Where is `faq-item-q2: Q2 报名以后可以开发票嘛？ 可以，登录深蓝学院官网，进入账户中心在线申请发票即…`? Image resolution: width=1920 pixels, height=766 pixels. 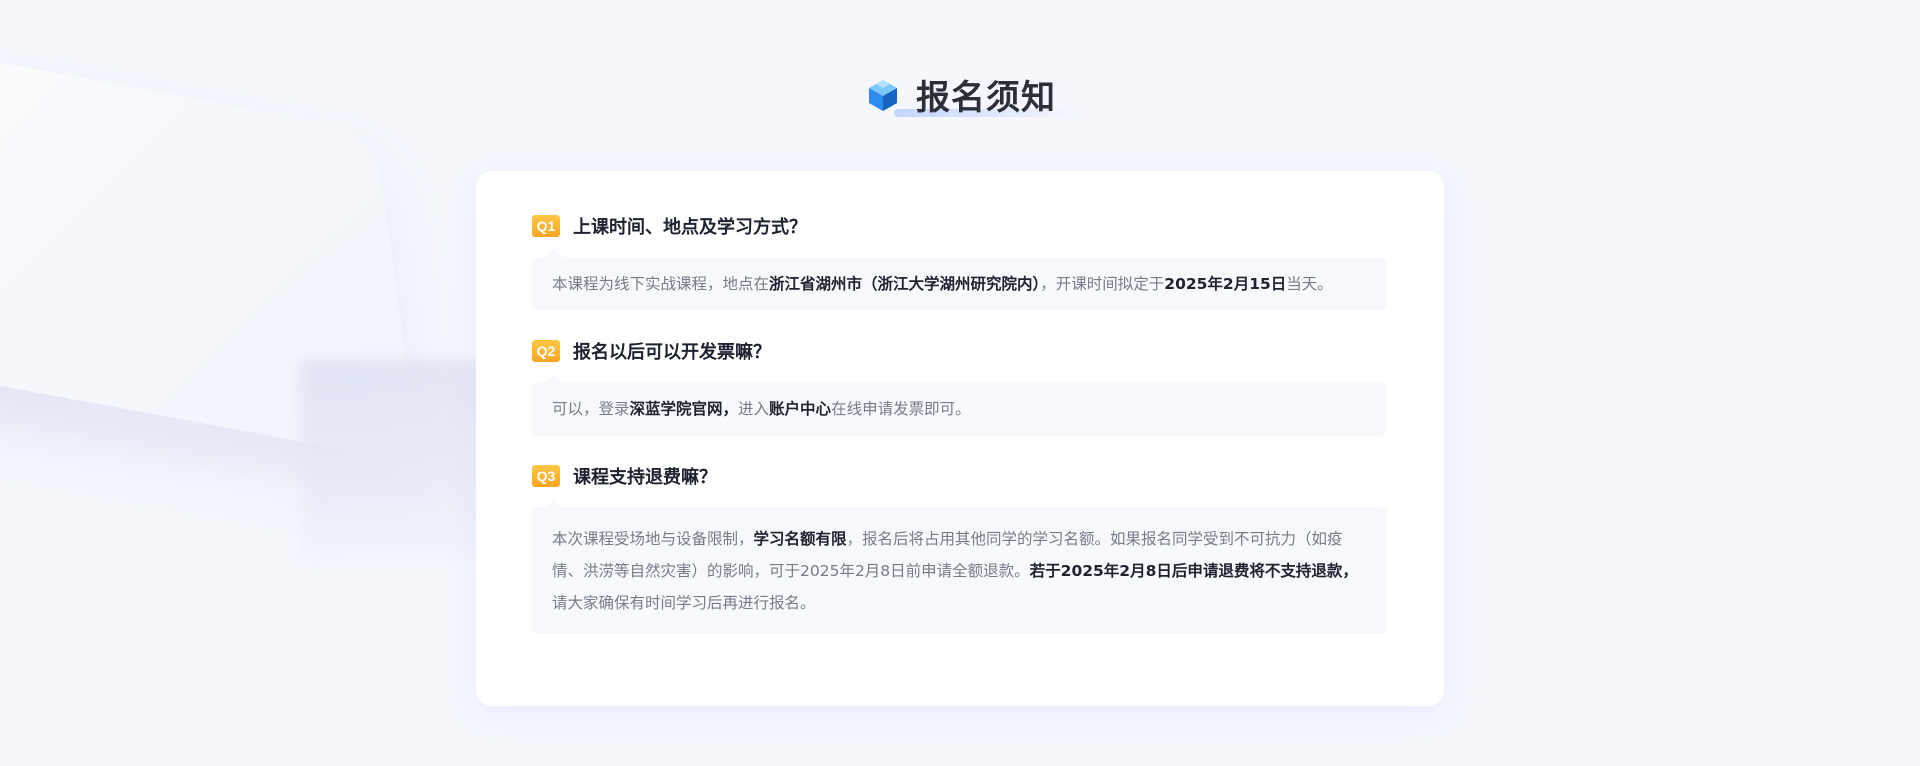
faq-item-q2: Q2 报名以后可以开发票嘛？ 可以，登录深蓝学院官网，进入账户中心在线申请发票即… is located at coordinates (960, 387).